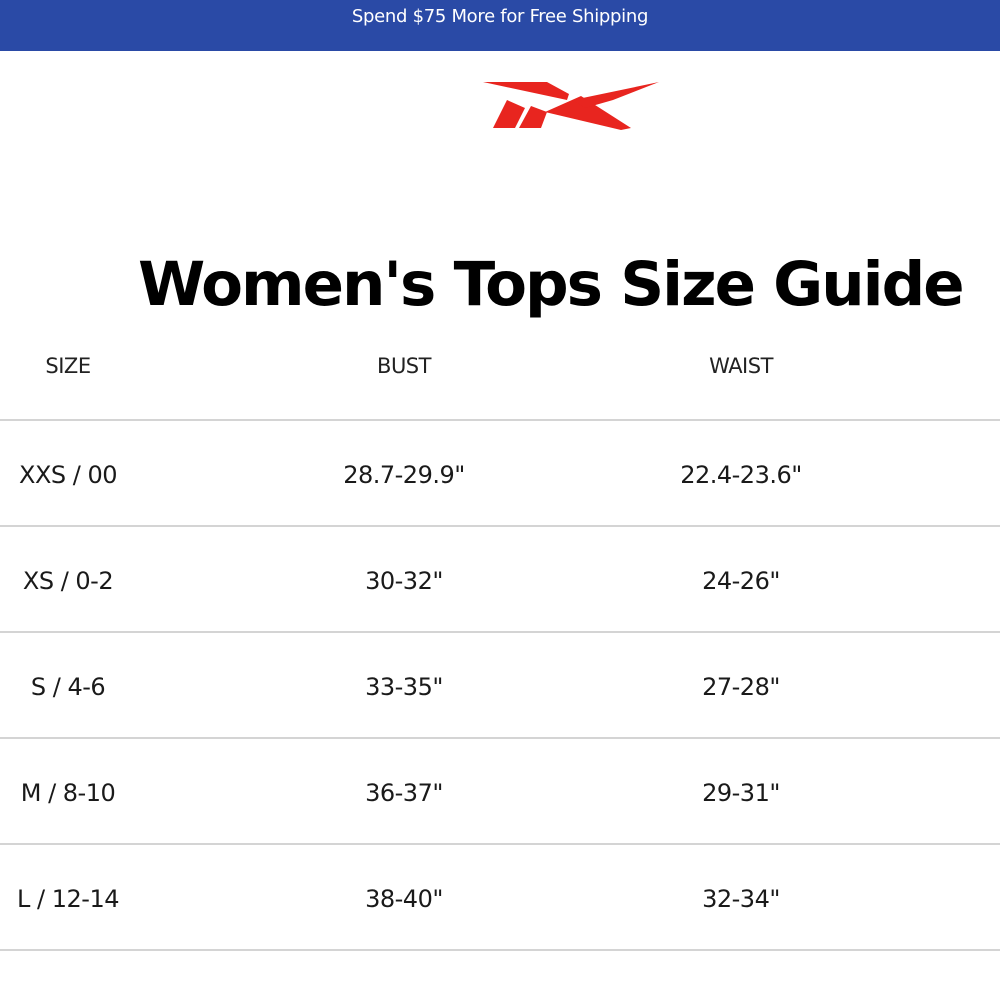 The width and height of the screenshot is (1000, 1000). I want to click on bust-cell: 33-35", so click(404, 687).